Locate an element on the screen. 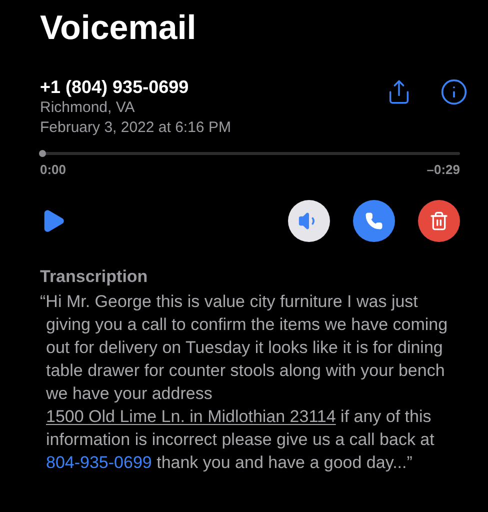 Image resolution: width=488 pixels, height=512 pixels. page-title: Voicemail is located at coordinates (119, 28).